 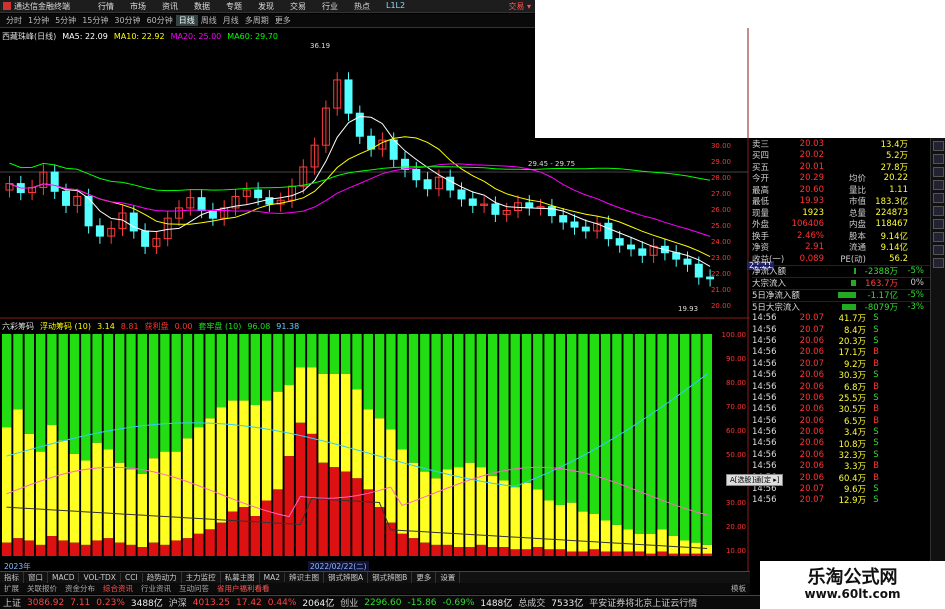 What do you see at coordinates (833, 295) in the screenshot?
I see `flow-bar` at bounding box center [833, 295].